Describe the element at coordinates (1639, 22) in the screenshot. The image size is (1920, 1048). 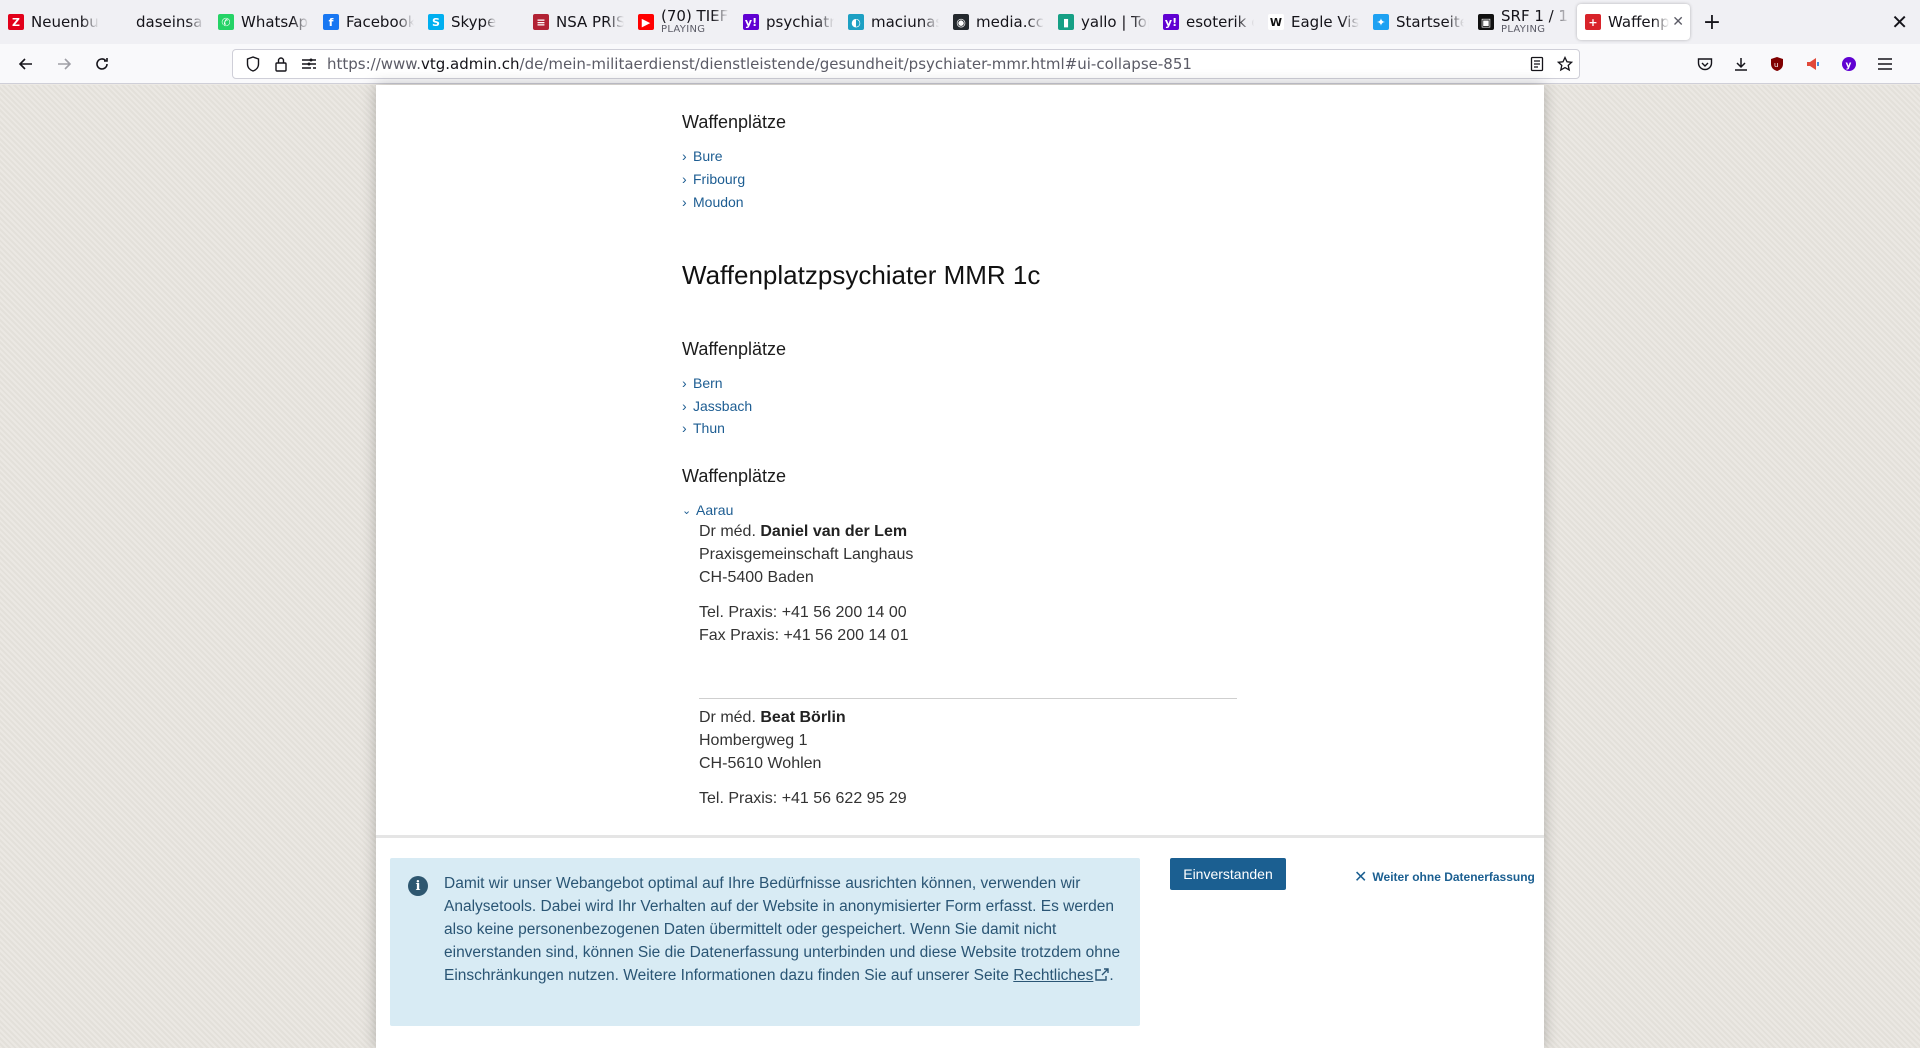
I see `tab-title: Waffenp` at that location.